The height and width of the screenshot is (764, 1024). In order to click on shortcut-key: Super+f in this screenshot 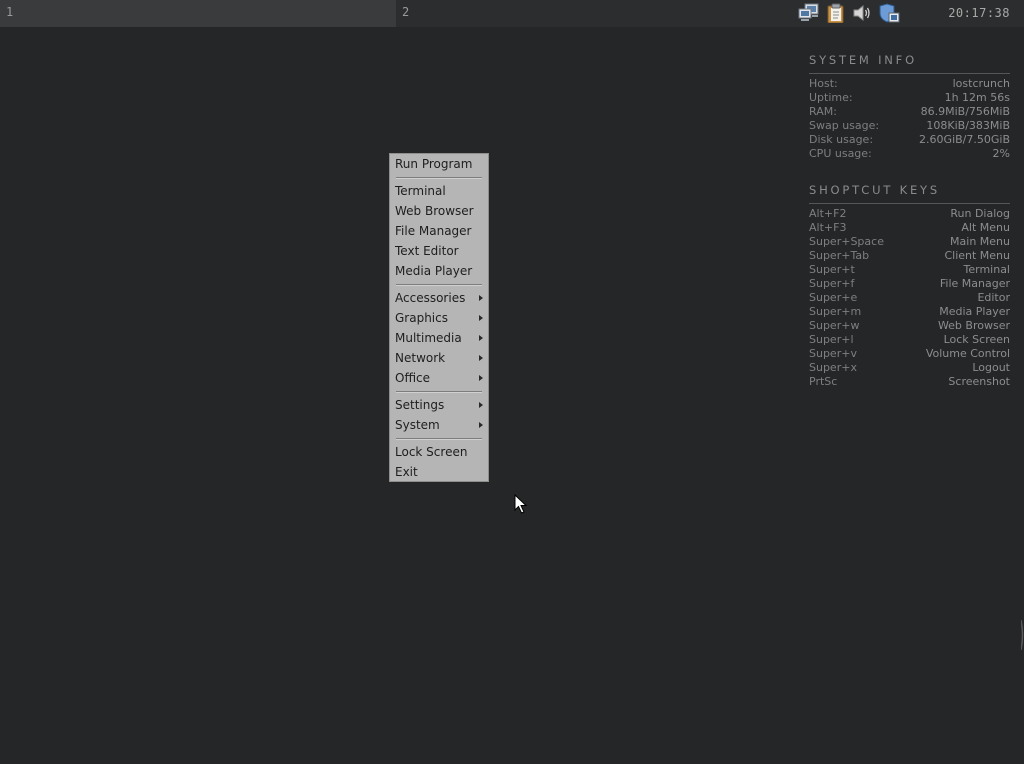, I will do `click(832, 283)`.